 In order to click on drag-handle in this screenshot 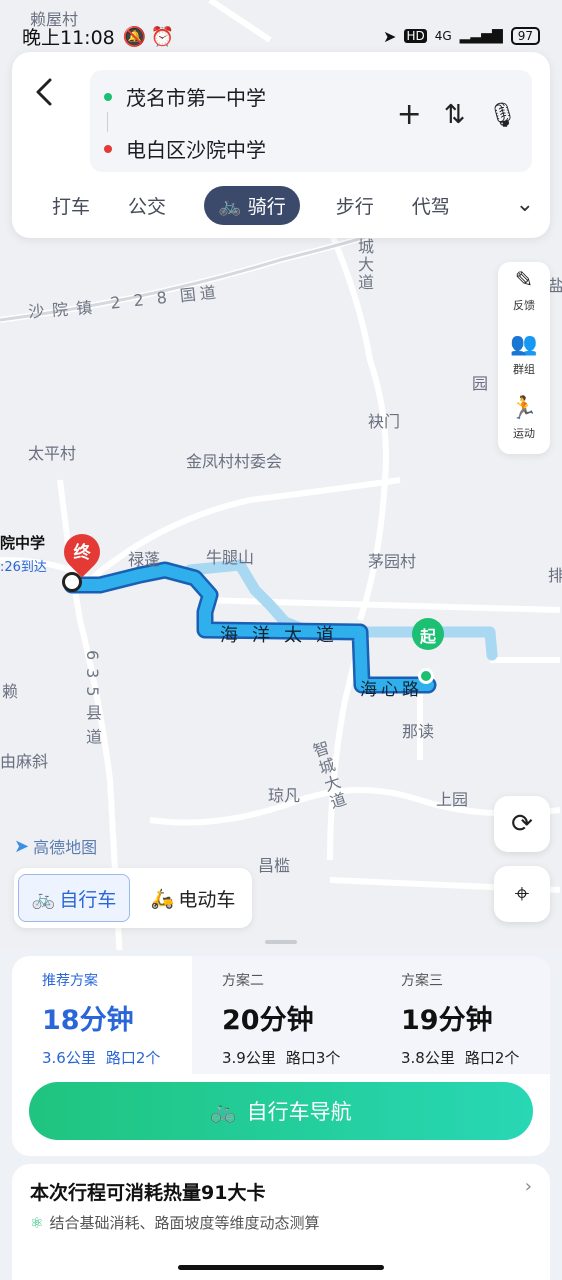, I will do `click(281, 942)`.